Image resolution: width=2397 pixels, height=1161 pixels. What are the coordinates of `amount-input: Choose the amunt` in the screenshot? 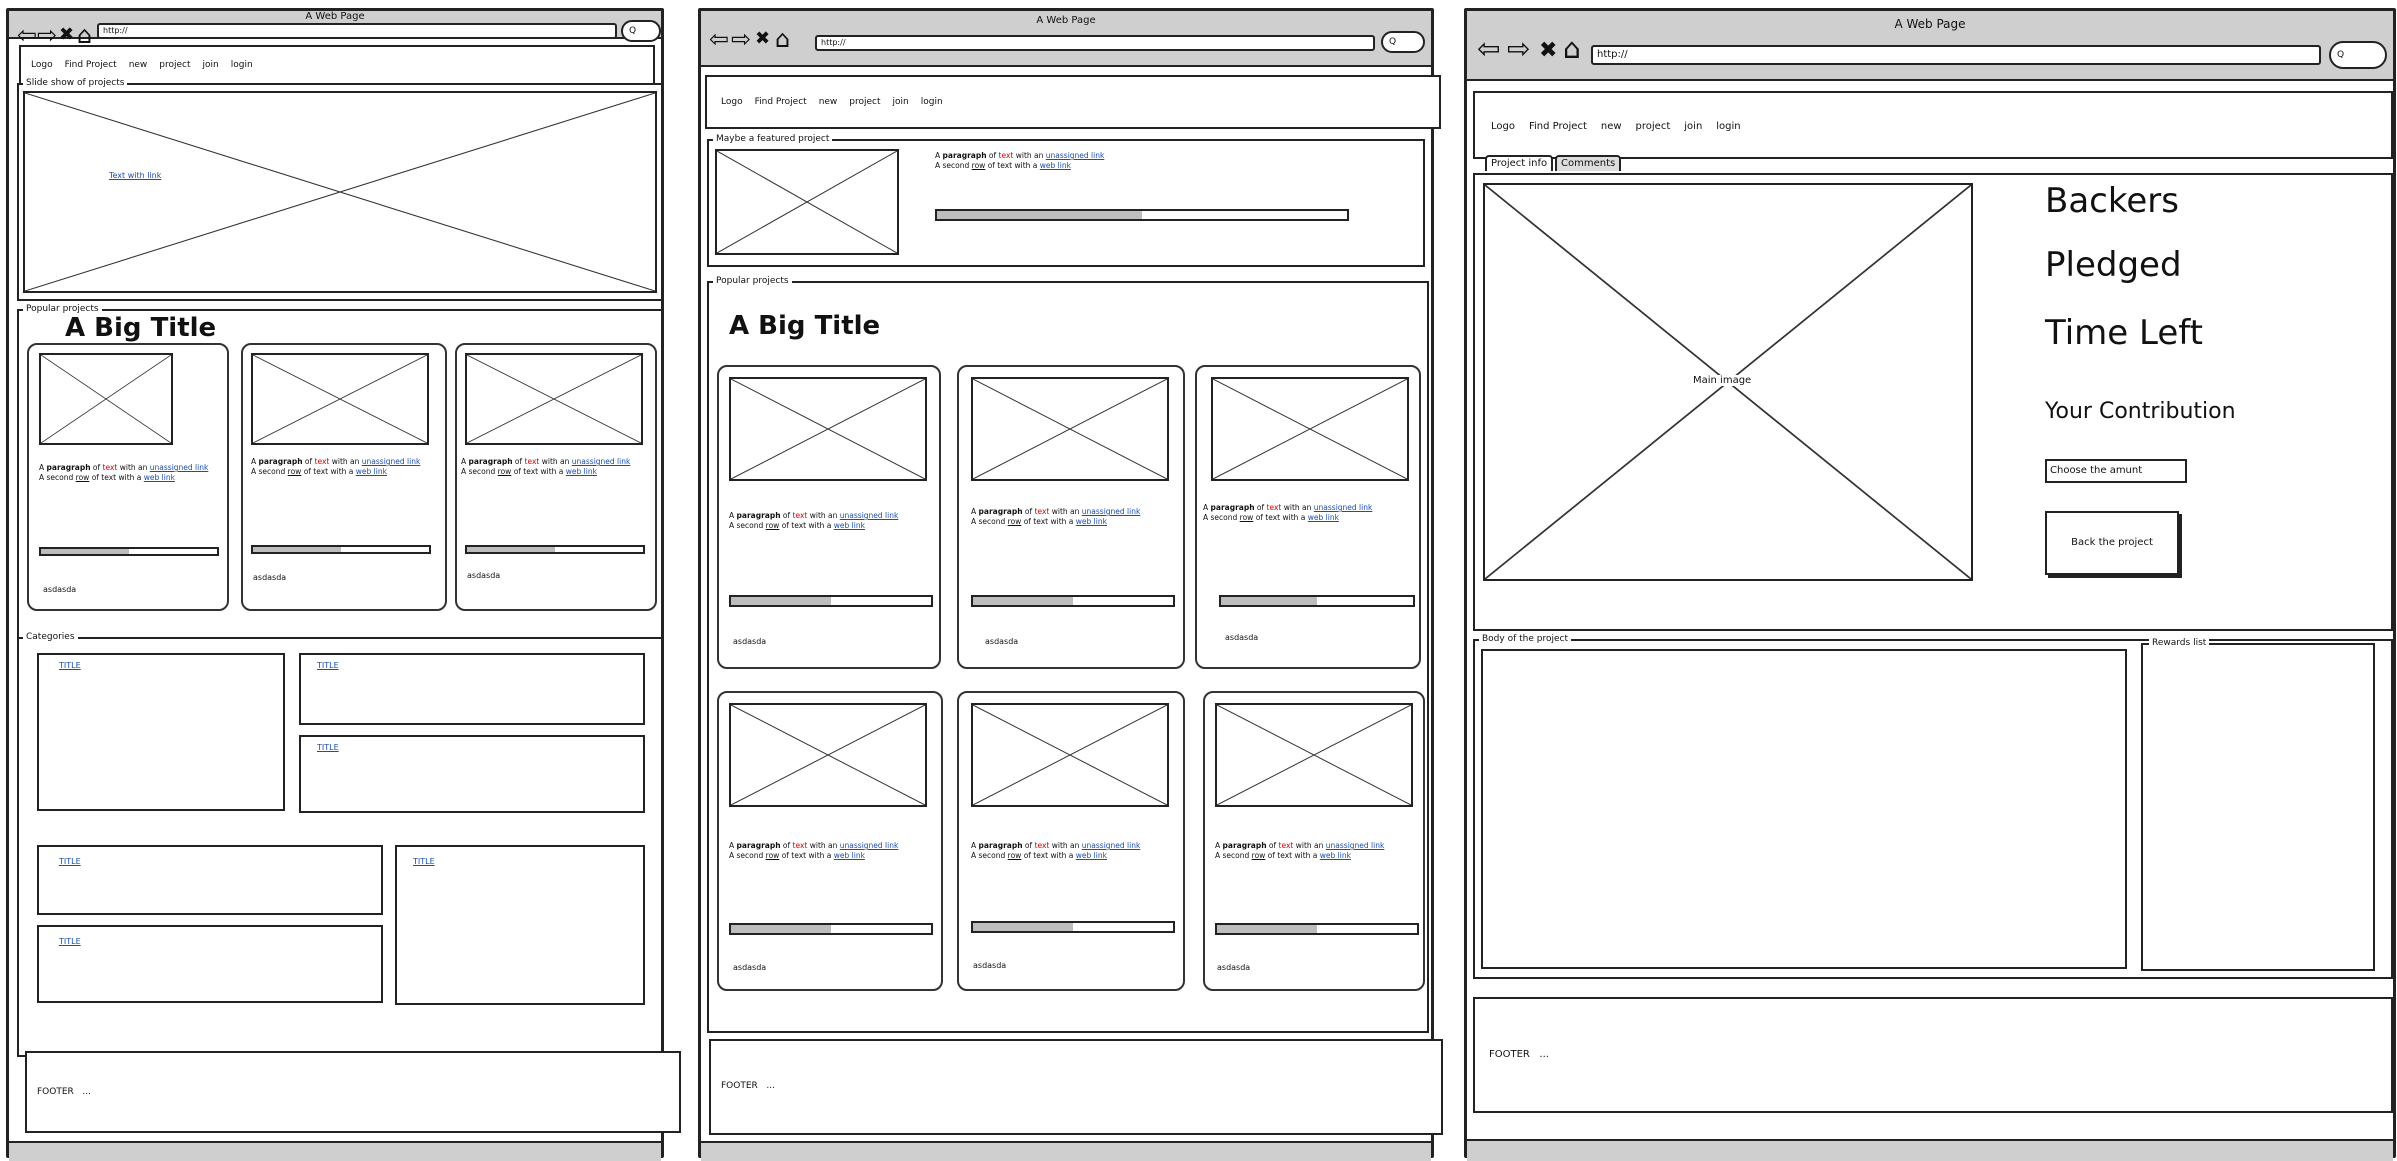 It's located at (2116, 471).